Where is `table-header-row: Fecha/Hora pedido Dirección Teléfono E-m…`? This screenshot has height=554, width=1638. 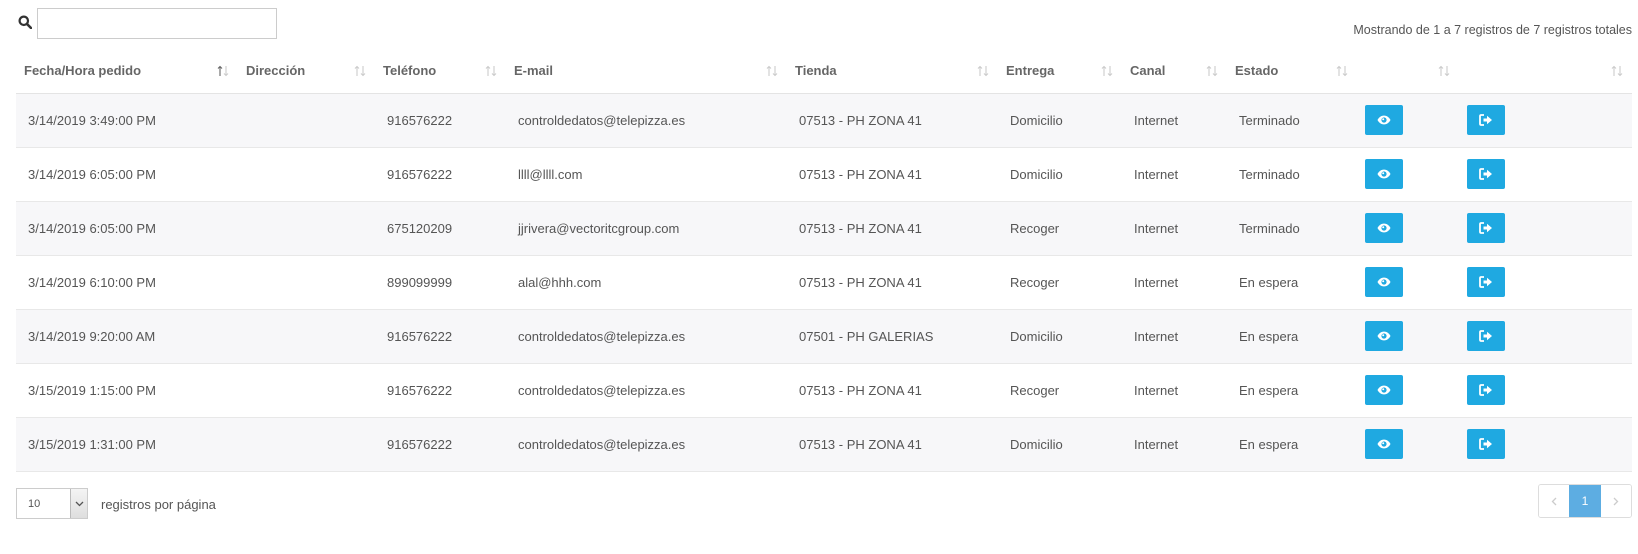 table-header-row: Fecha/Hora pedido Dirección Teléfono E-m… is located at coordinates (824, 71).